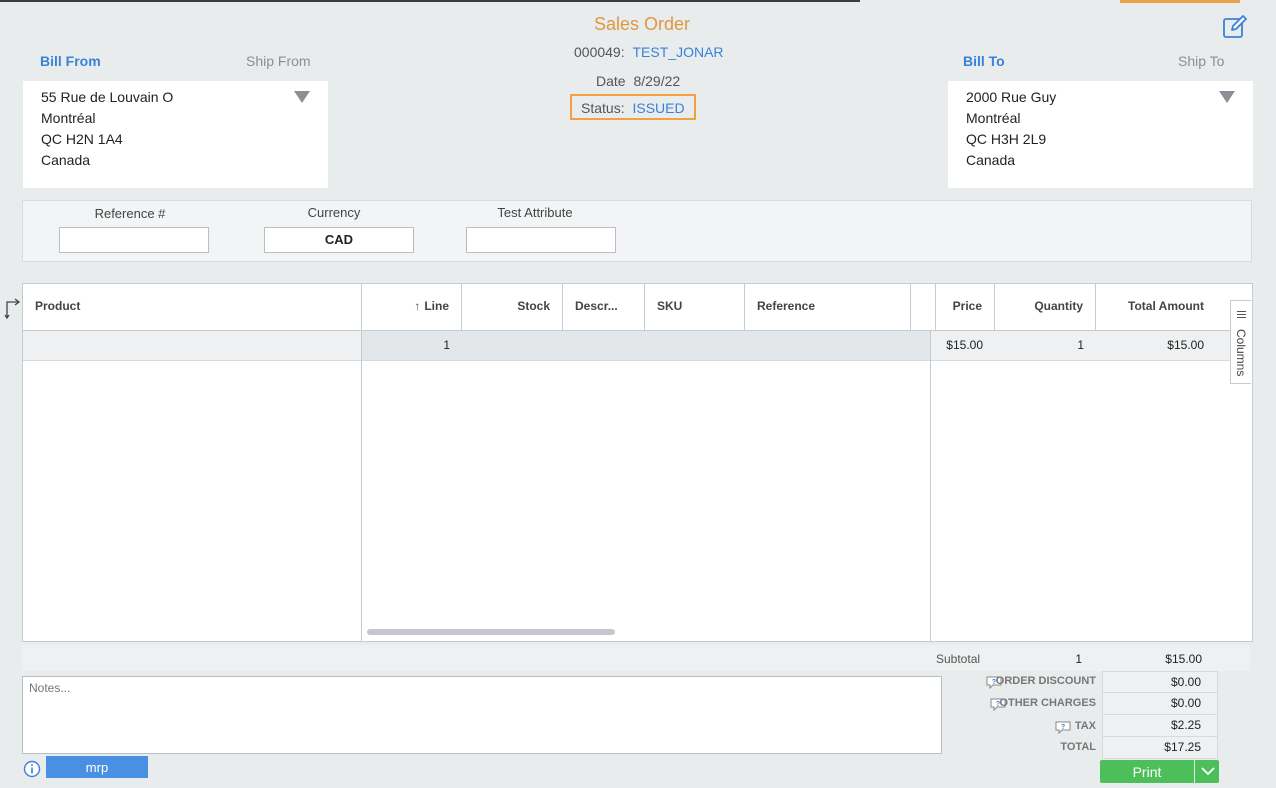 Image resolution: width=1276 pixels, height=788 pixels. I want to click on subtotal-amount: $15.00, so click(1183, 659).